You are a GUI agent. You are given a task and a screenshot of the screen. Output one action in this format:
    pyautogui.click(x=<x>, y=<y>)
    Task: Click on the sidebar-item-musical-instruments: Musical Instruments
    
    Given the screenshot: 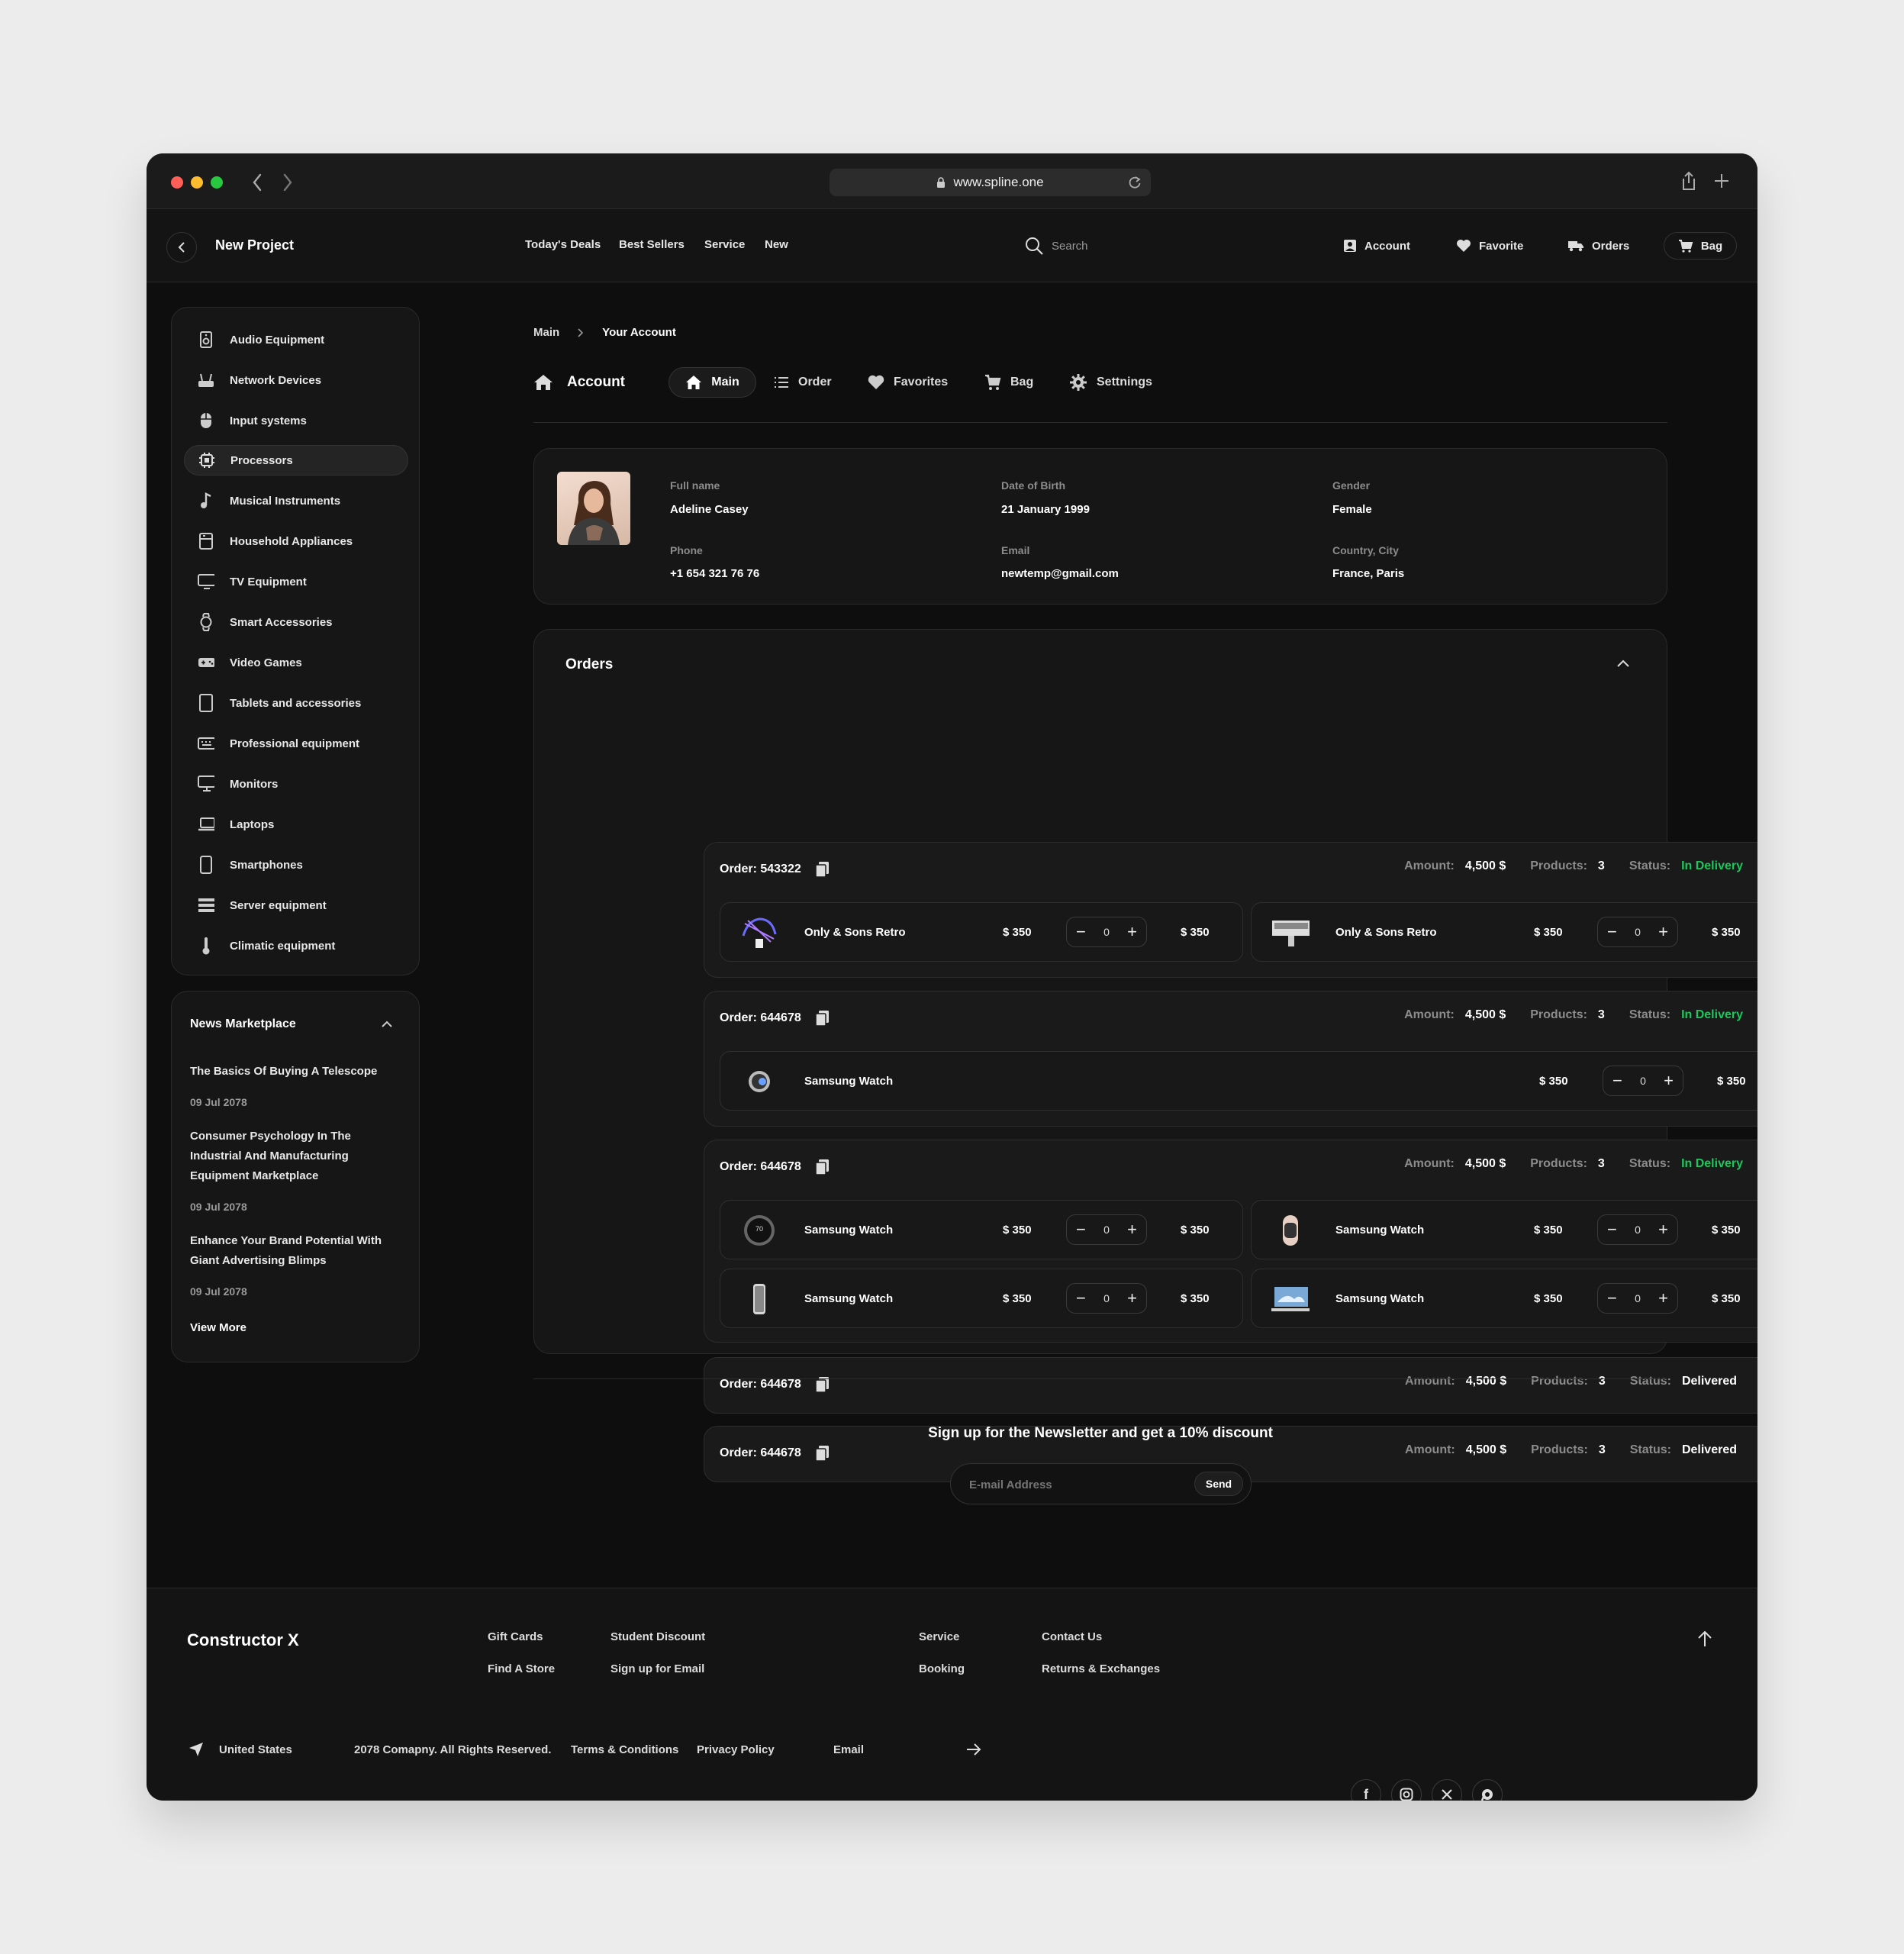 What is the action you would take?
    pyautogui.click(x=296, y=501)
    